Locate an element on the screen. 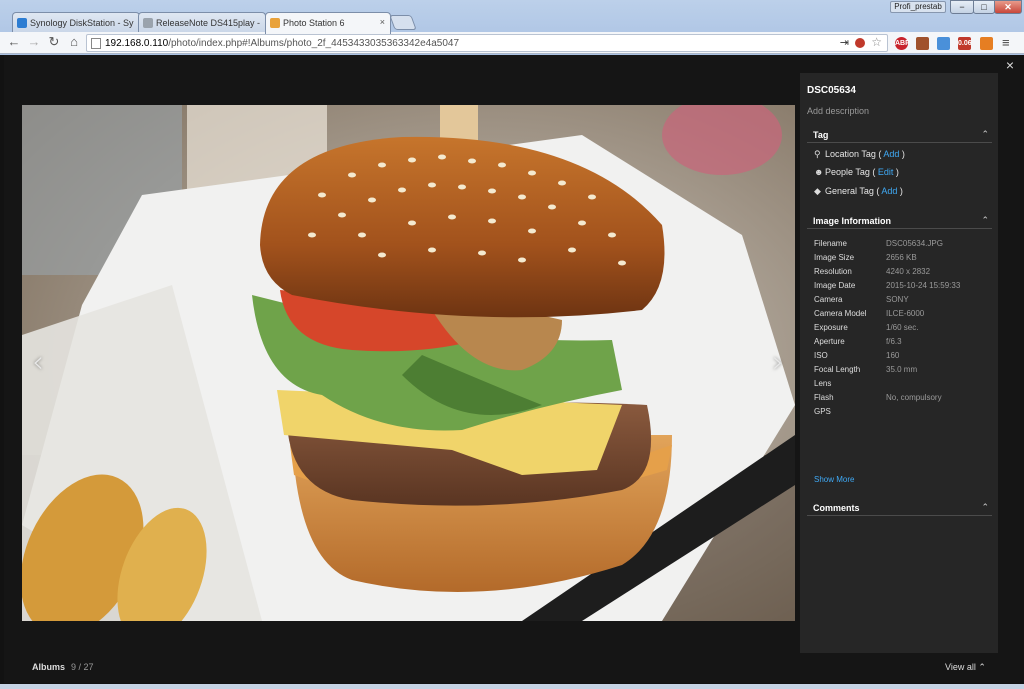 The height and width of the screenshot is (689, 1024). comments-section-header: Comments ⌃ is located at coordinates (899, 508).